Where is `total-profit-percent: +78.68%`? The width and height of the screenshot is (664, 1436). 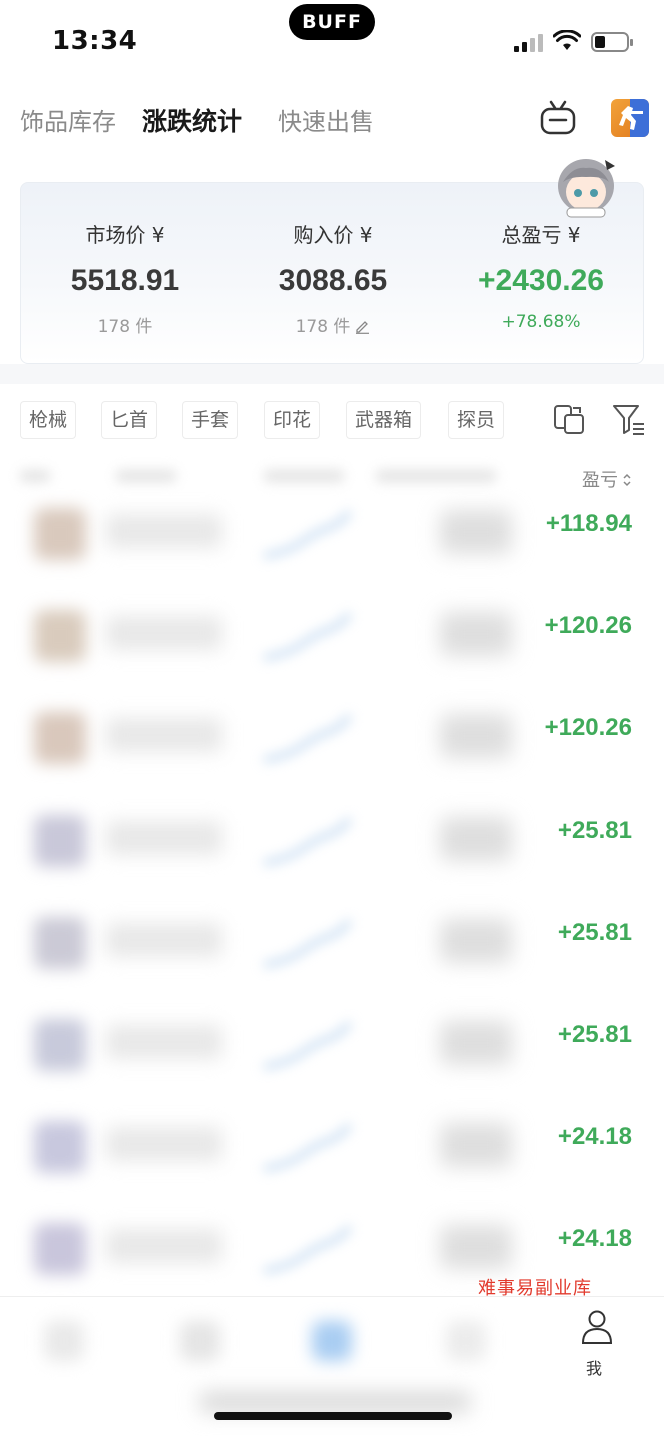
total-profit-percent: +78.68% is located at coordinates (541, 322).